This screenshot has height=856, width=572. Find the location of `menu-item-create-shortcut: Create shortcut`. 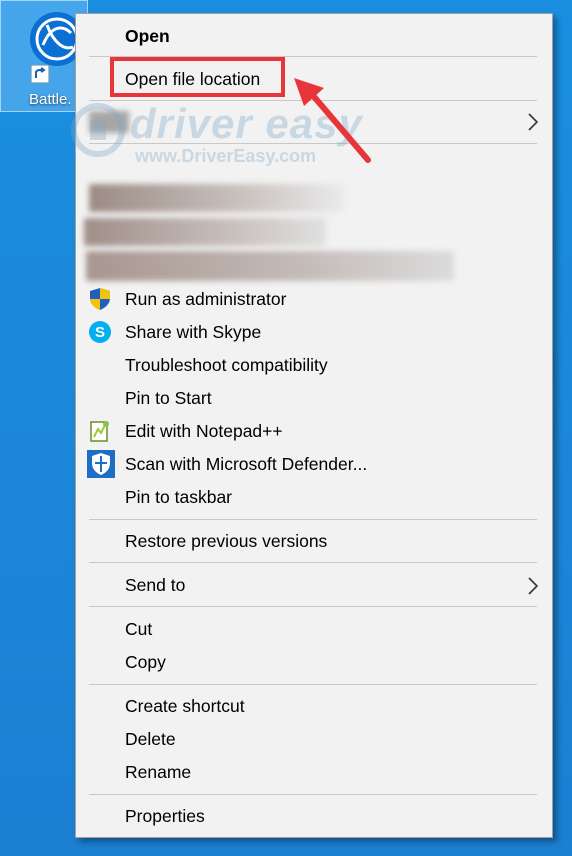

menu-item-create-shortcut: Create shortcut is located at coordinates (314, 706).